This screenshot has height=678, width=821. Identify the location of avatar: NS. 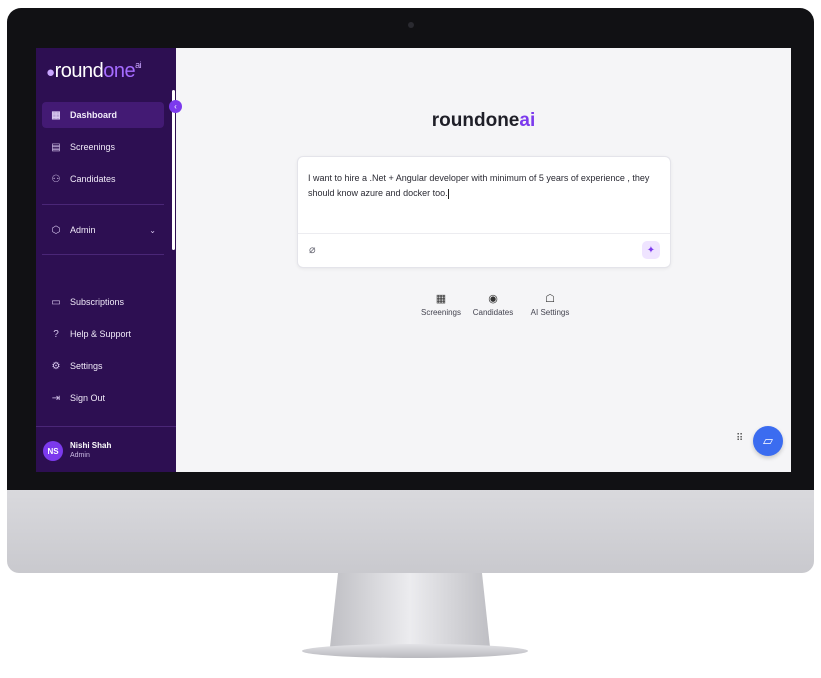
(53, 451).